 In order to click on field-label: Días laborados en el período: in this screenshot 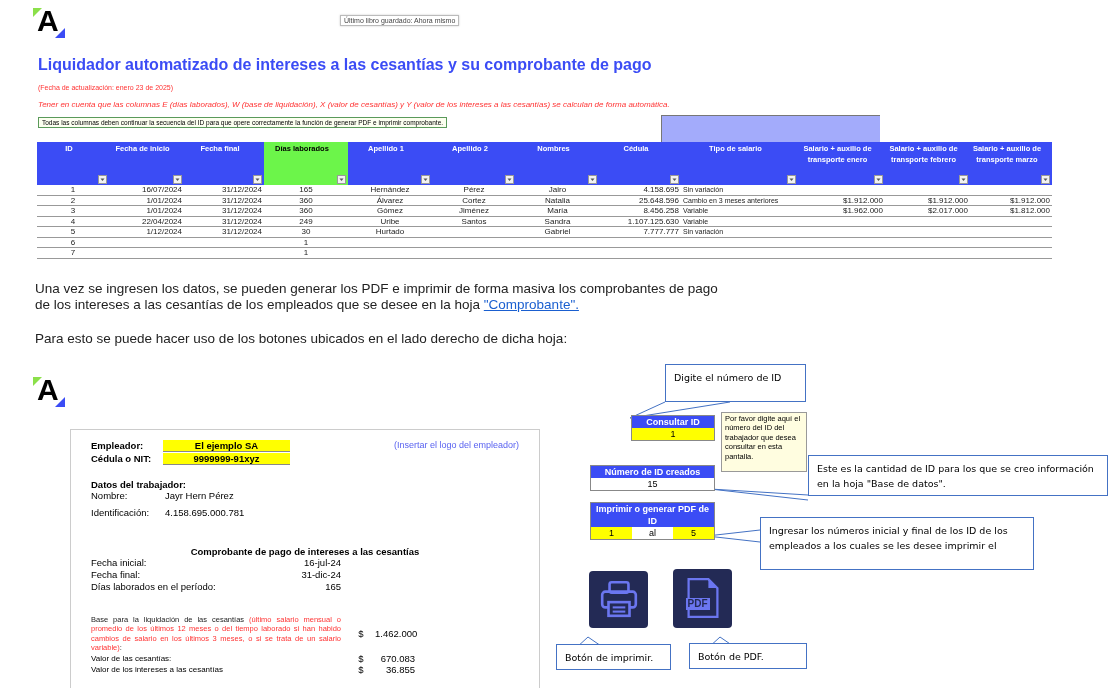, I will do `click(153, 586)`.